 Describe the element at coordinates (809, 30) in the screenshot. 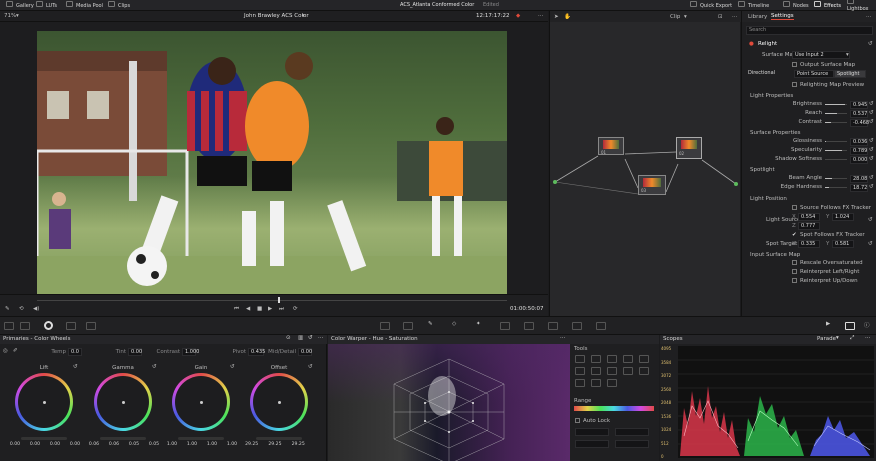

I see `search-input: Search` at that location.